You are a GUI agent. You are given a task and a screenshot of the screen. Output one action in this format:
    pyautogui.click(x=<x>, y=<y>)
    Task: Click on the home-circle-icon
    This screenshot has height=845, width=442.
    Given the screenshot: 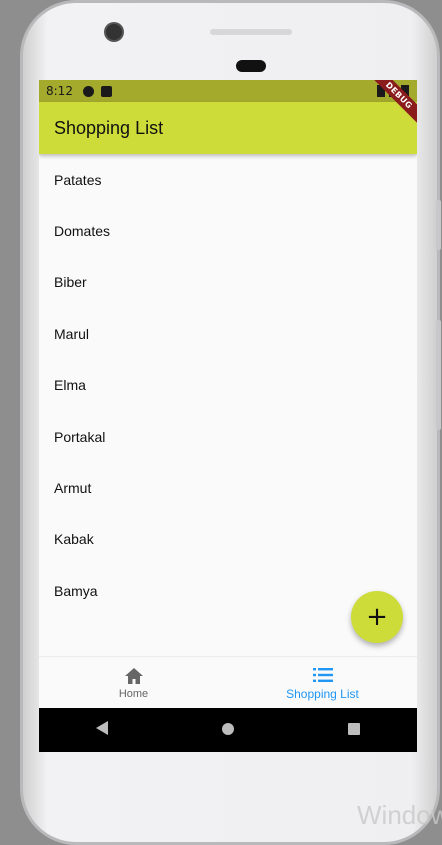 What is the action you would take?
    pyautogui.click(x=228, y=730)
    